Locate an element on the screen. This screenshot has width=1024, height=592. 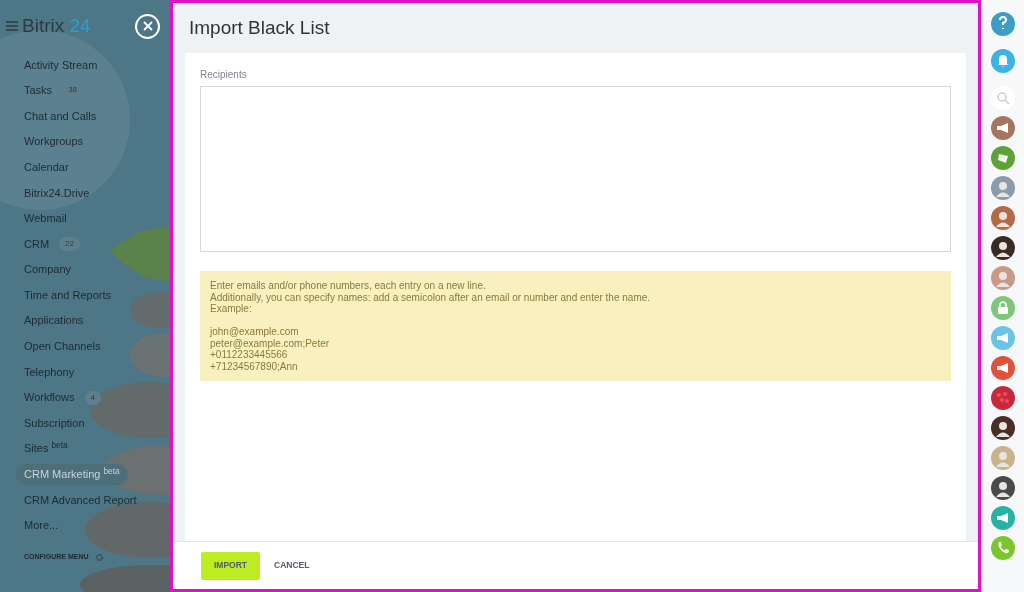
close-icon is located at coordinates (147, 26).